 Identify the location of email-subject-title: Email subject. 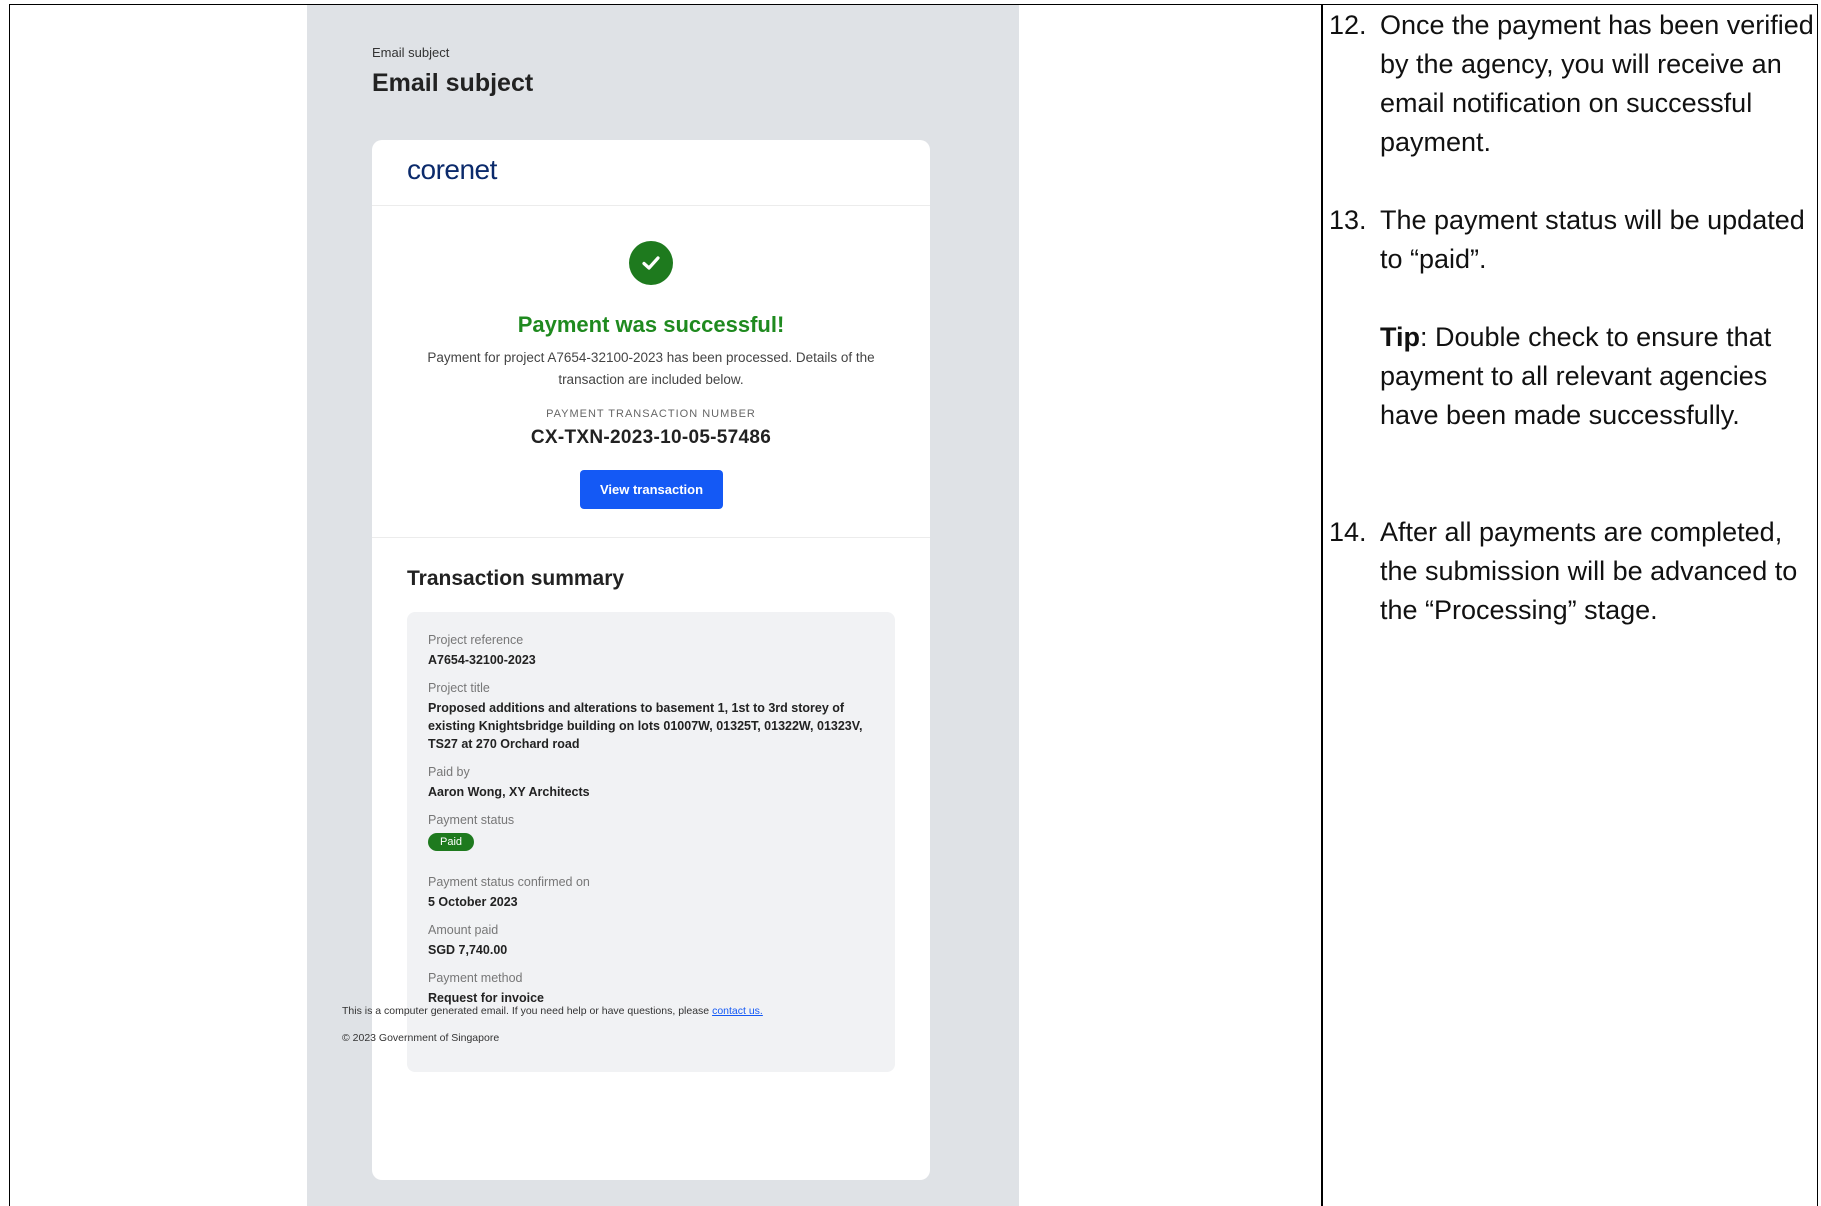
(453, 83).